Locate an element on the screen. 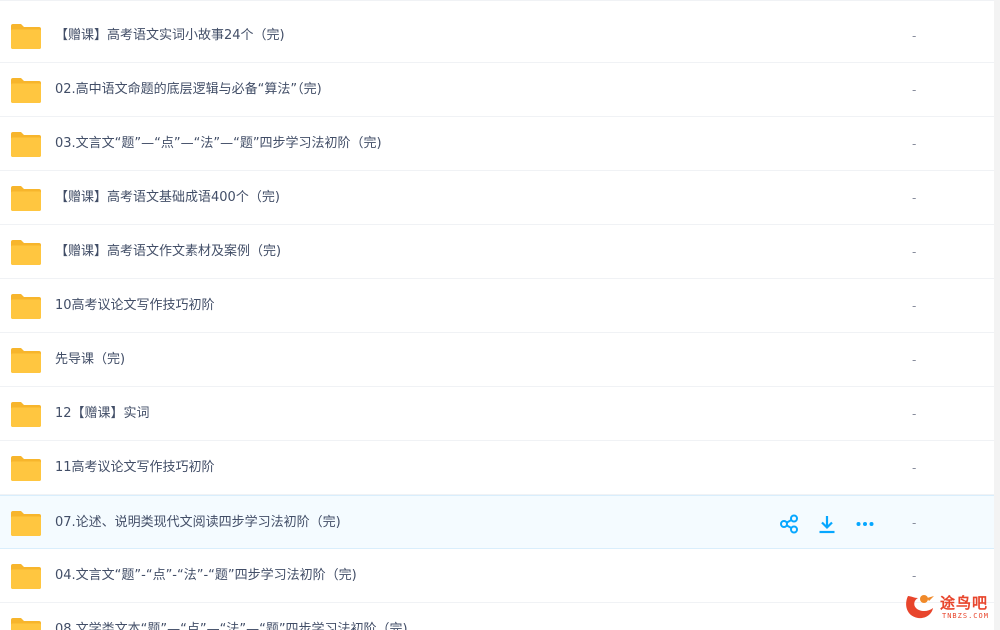 Image resolution: width=1000 pixels, height=630 pixels. more-button is located at coordinates (865, 524).